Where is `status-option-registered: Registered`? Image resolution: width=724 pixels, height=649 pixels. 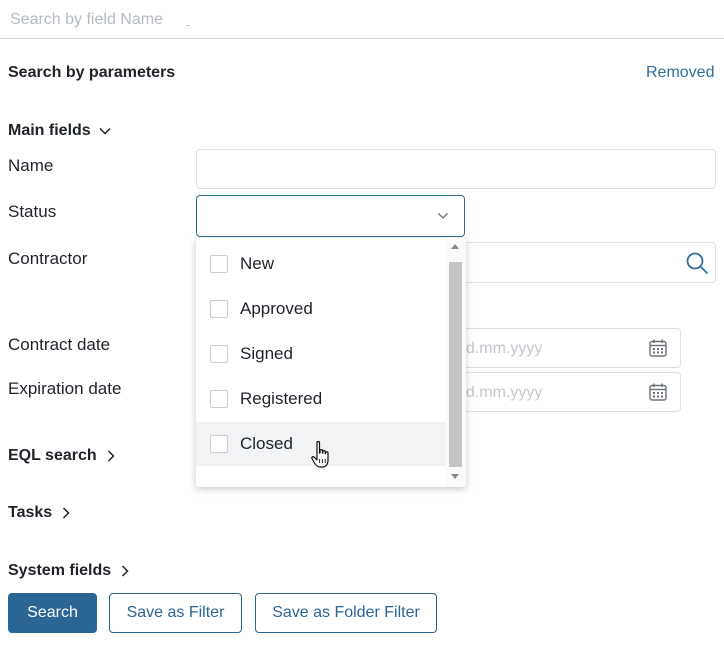 status-option-registered: Registered is located at coordinates (321, 399).